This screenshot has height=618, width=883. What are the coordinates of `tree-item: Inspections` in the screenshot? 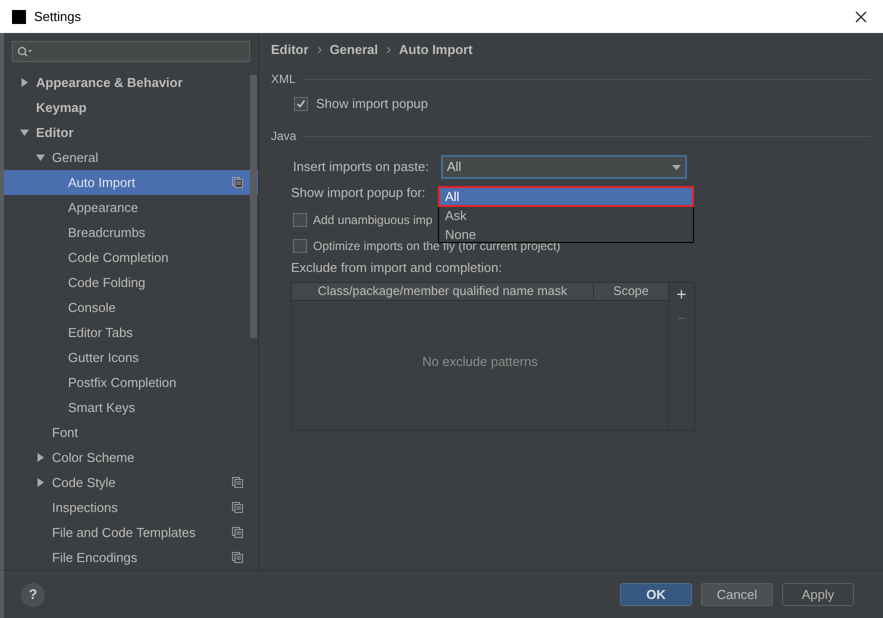 It's located at (131, 507).